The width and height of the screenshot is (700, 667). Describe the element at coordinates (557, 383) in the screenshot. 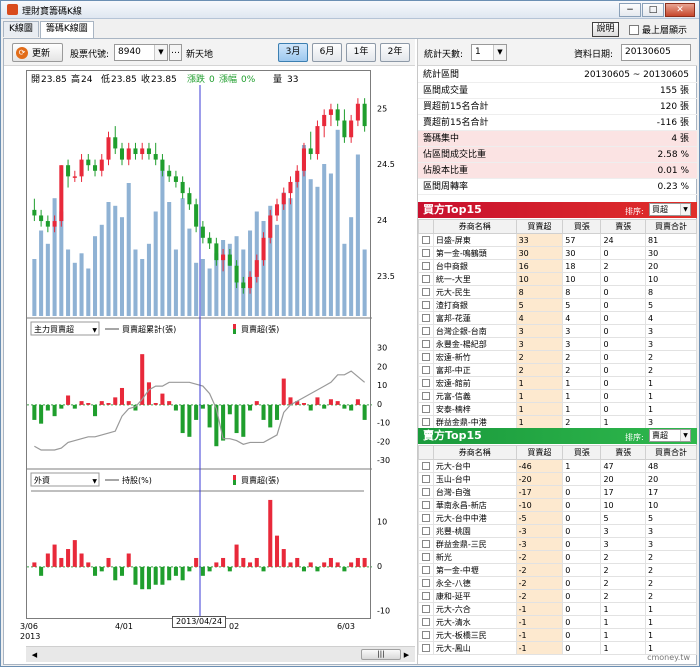

I see `table-row: 宏遠-館前 1 1 0 1` at that location.